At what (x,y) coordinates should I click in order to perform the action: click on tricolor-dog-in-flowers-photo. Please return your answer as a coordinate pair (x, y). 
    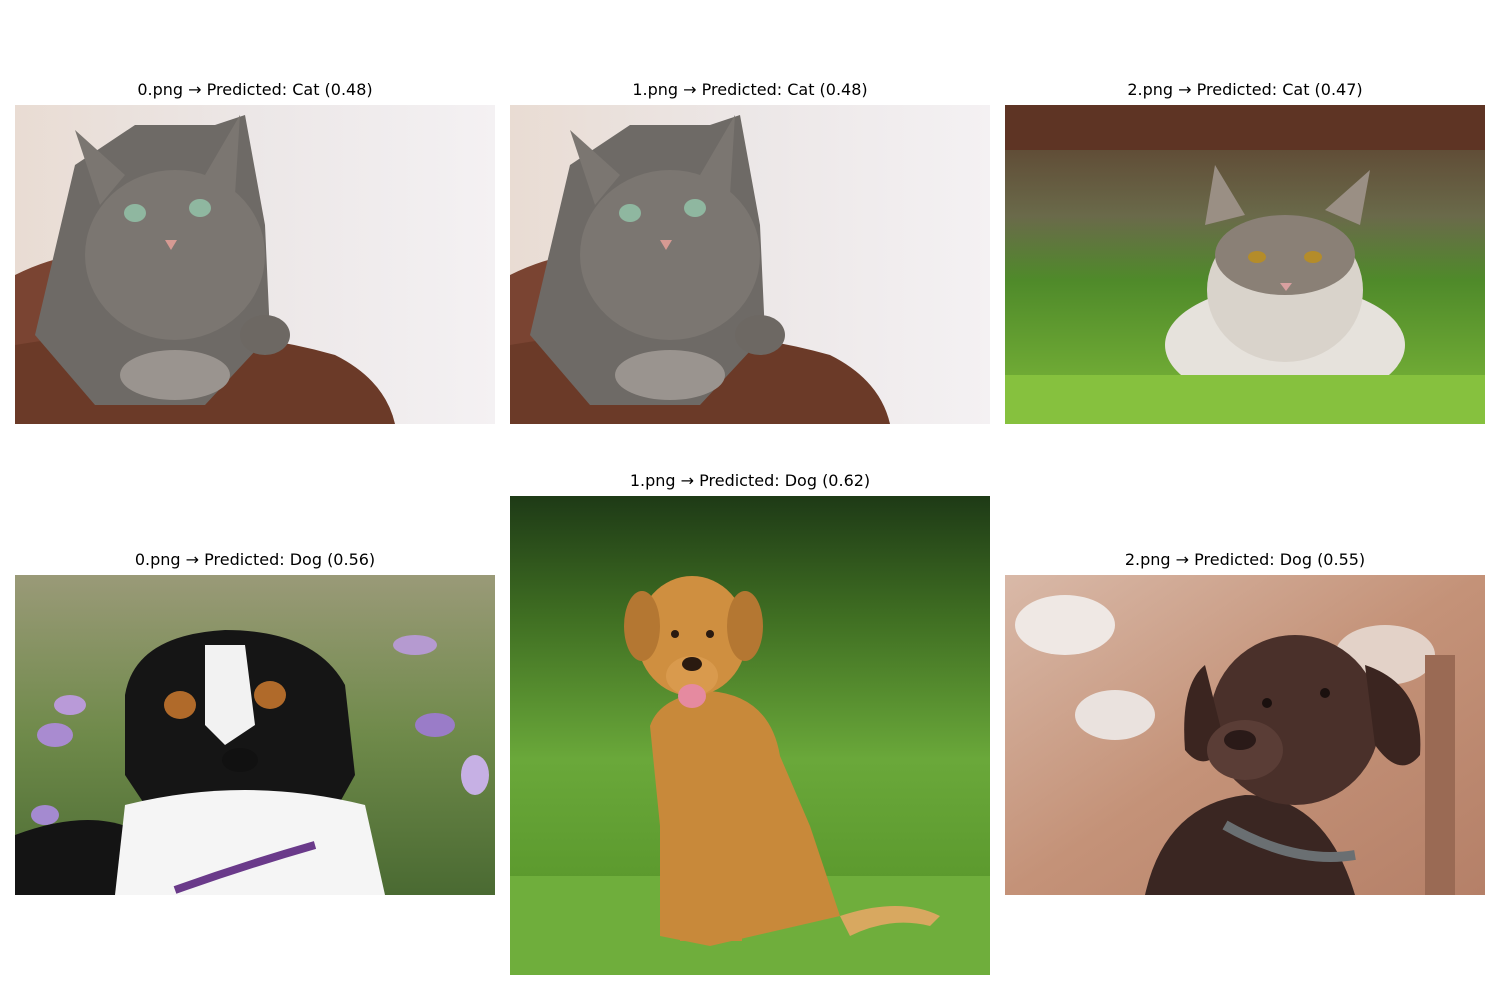
    Looking at the image, I should click on (255, 735).